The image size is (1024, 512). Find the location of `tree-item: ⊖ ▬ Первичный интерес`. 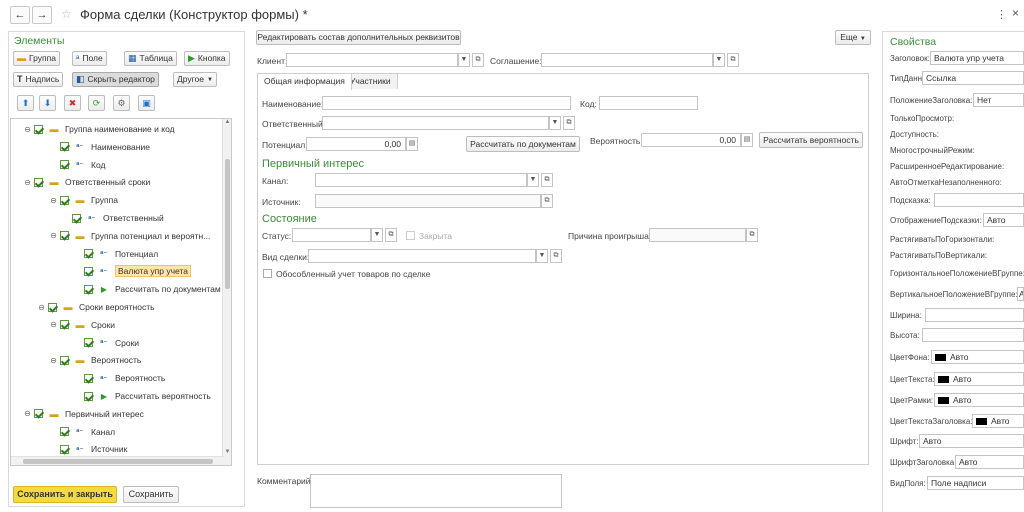

tree-item: ⊖ ▬ Первичный интерес is located at coordinates (83, 414).